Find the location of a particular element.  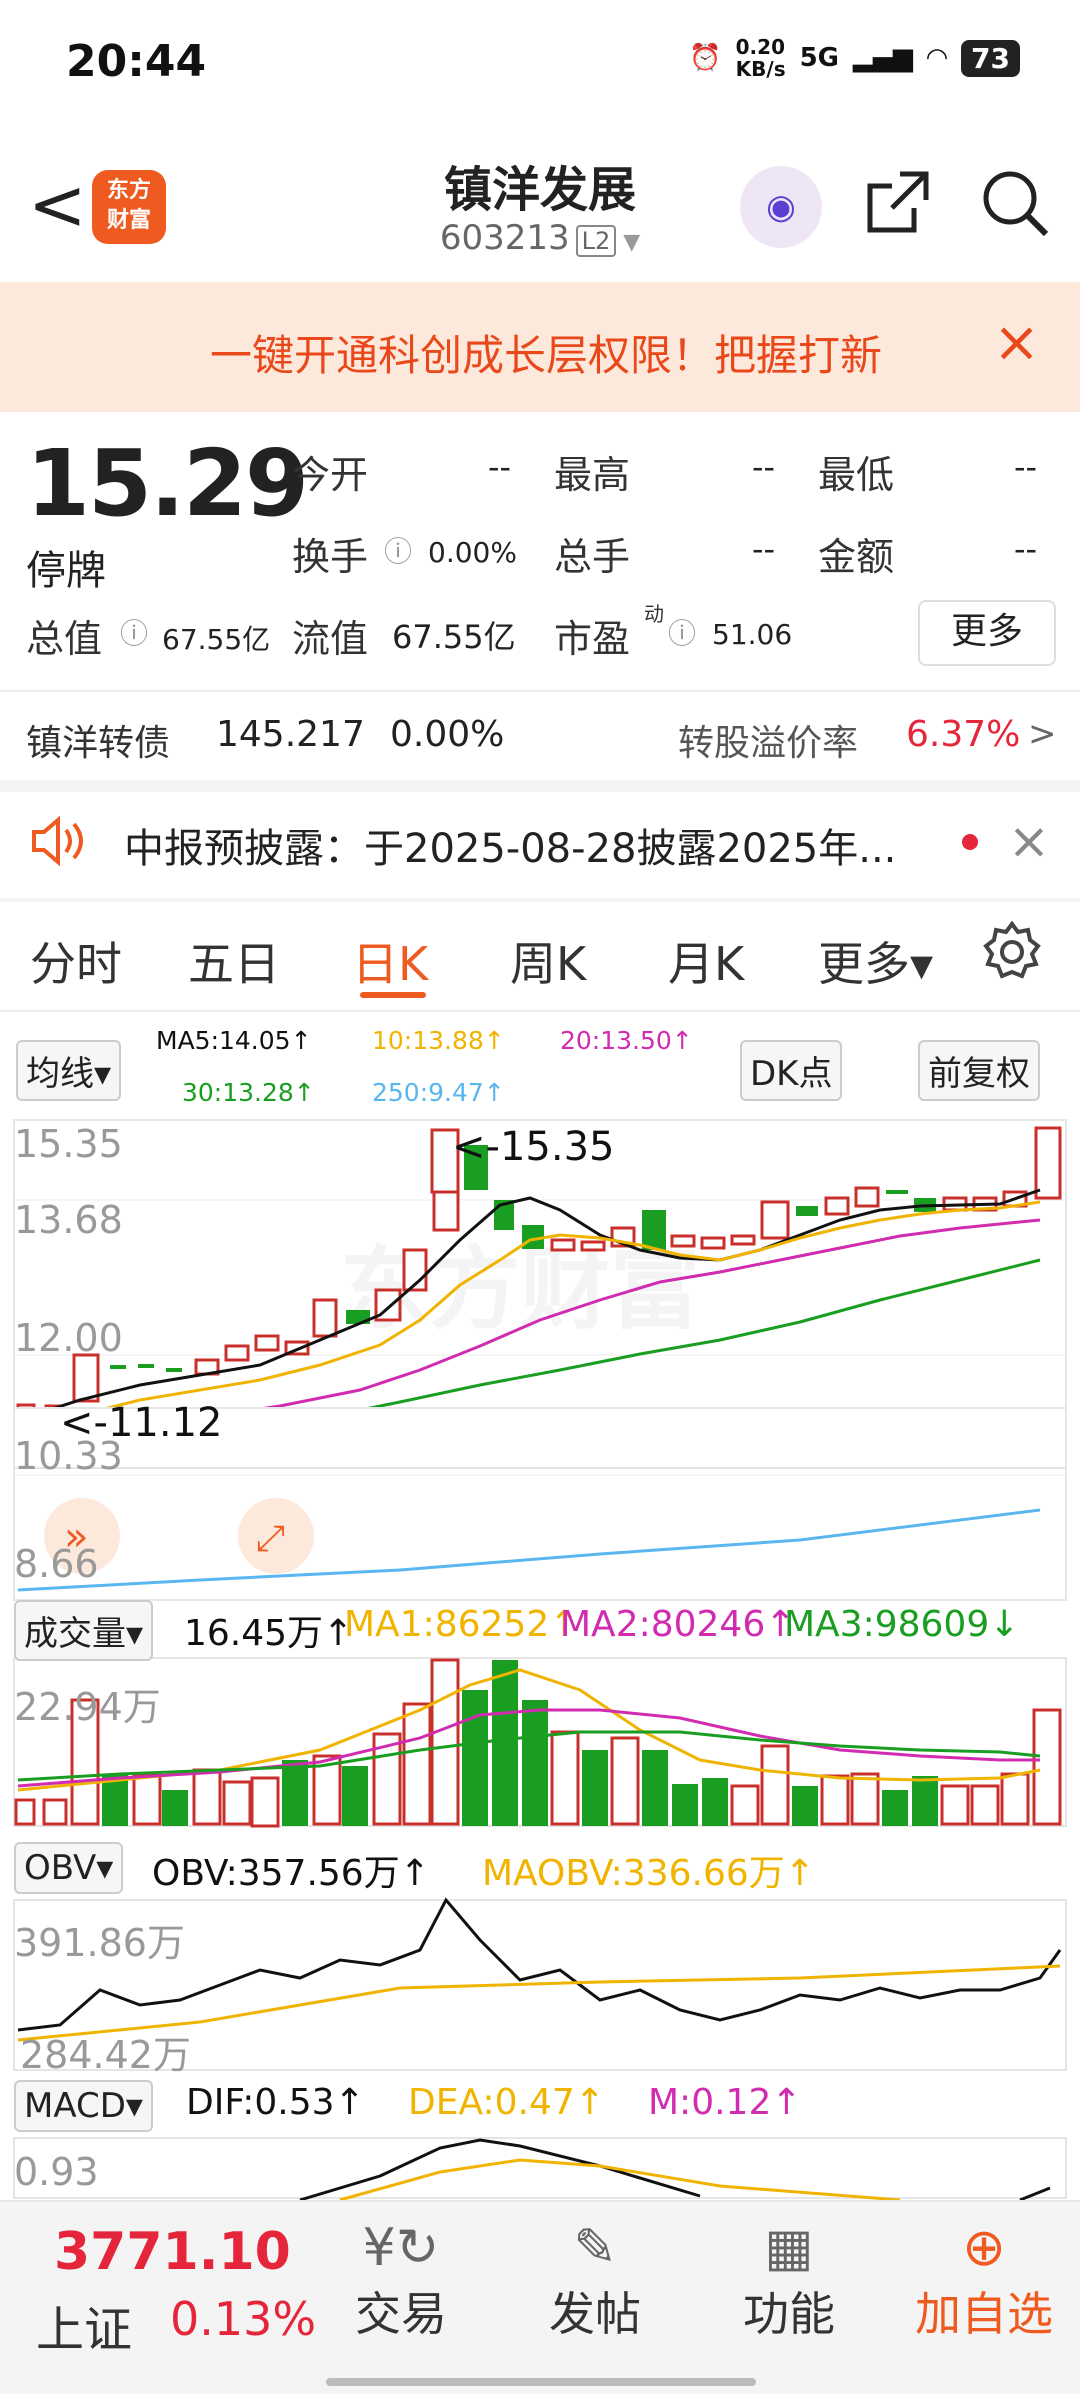

high-value: -- is located at coordinates (764, 467).